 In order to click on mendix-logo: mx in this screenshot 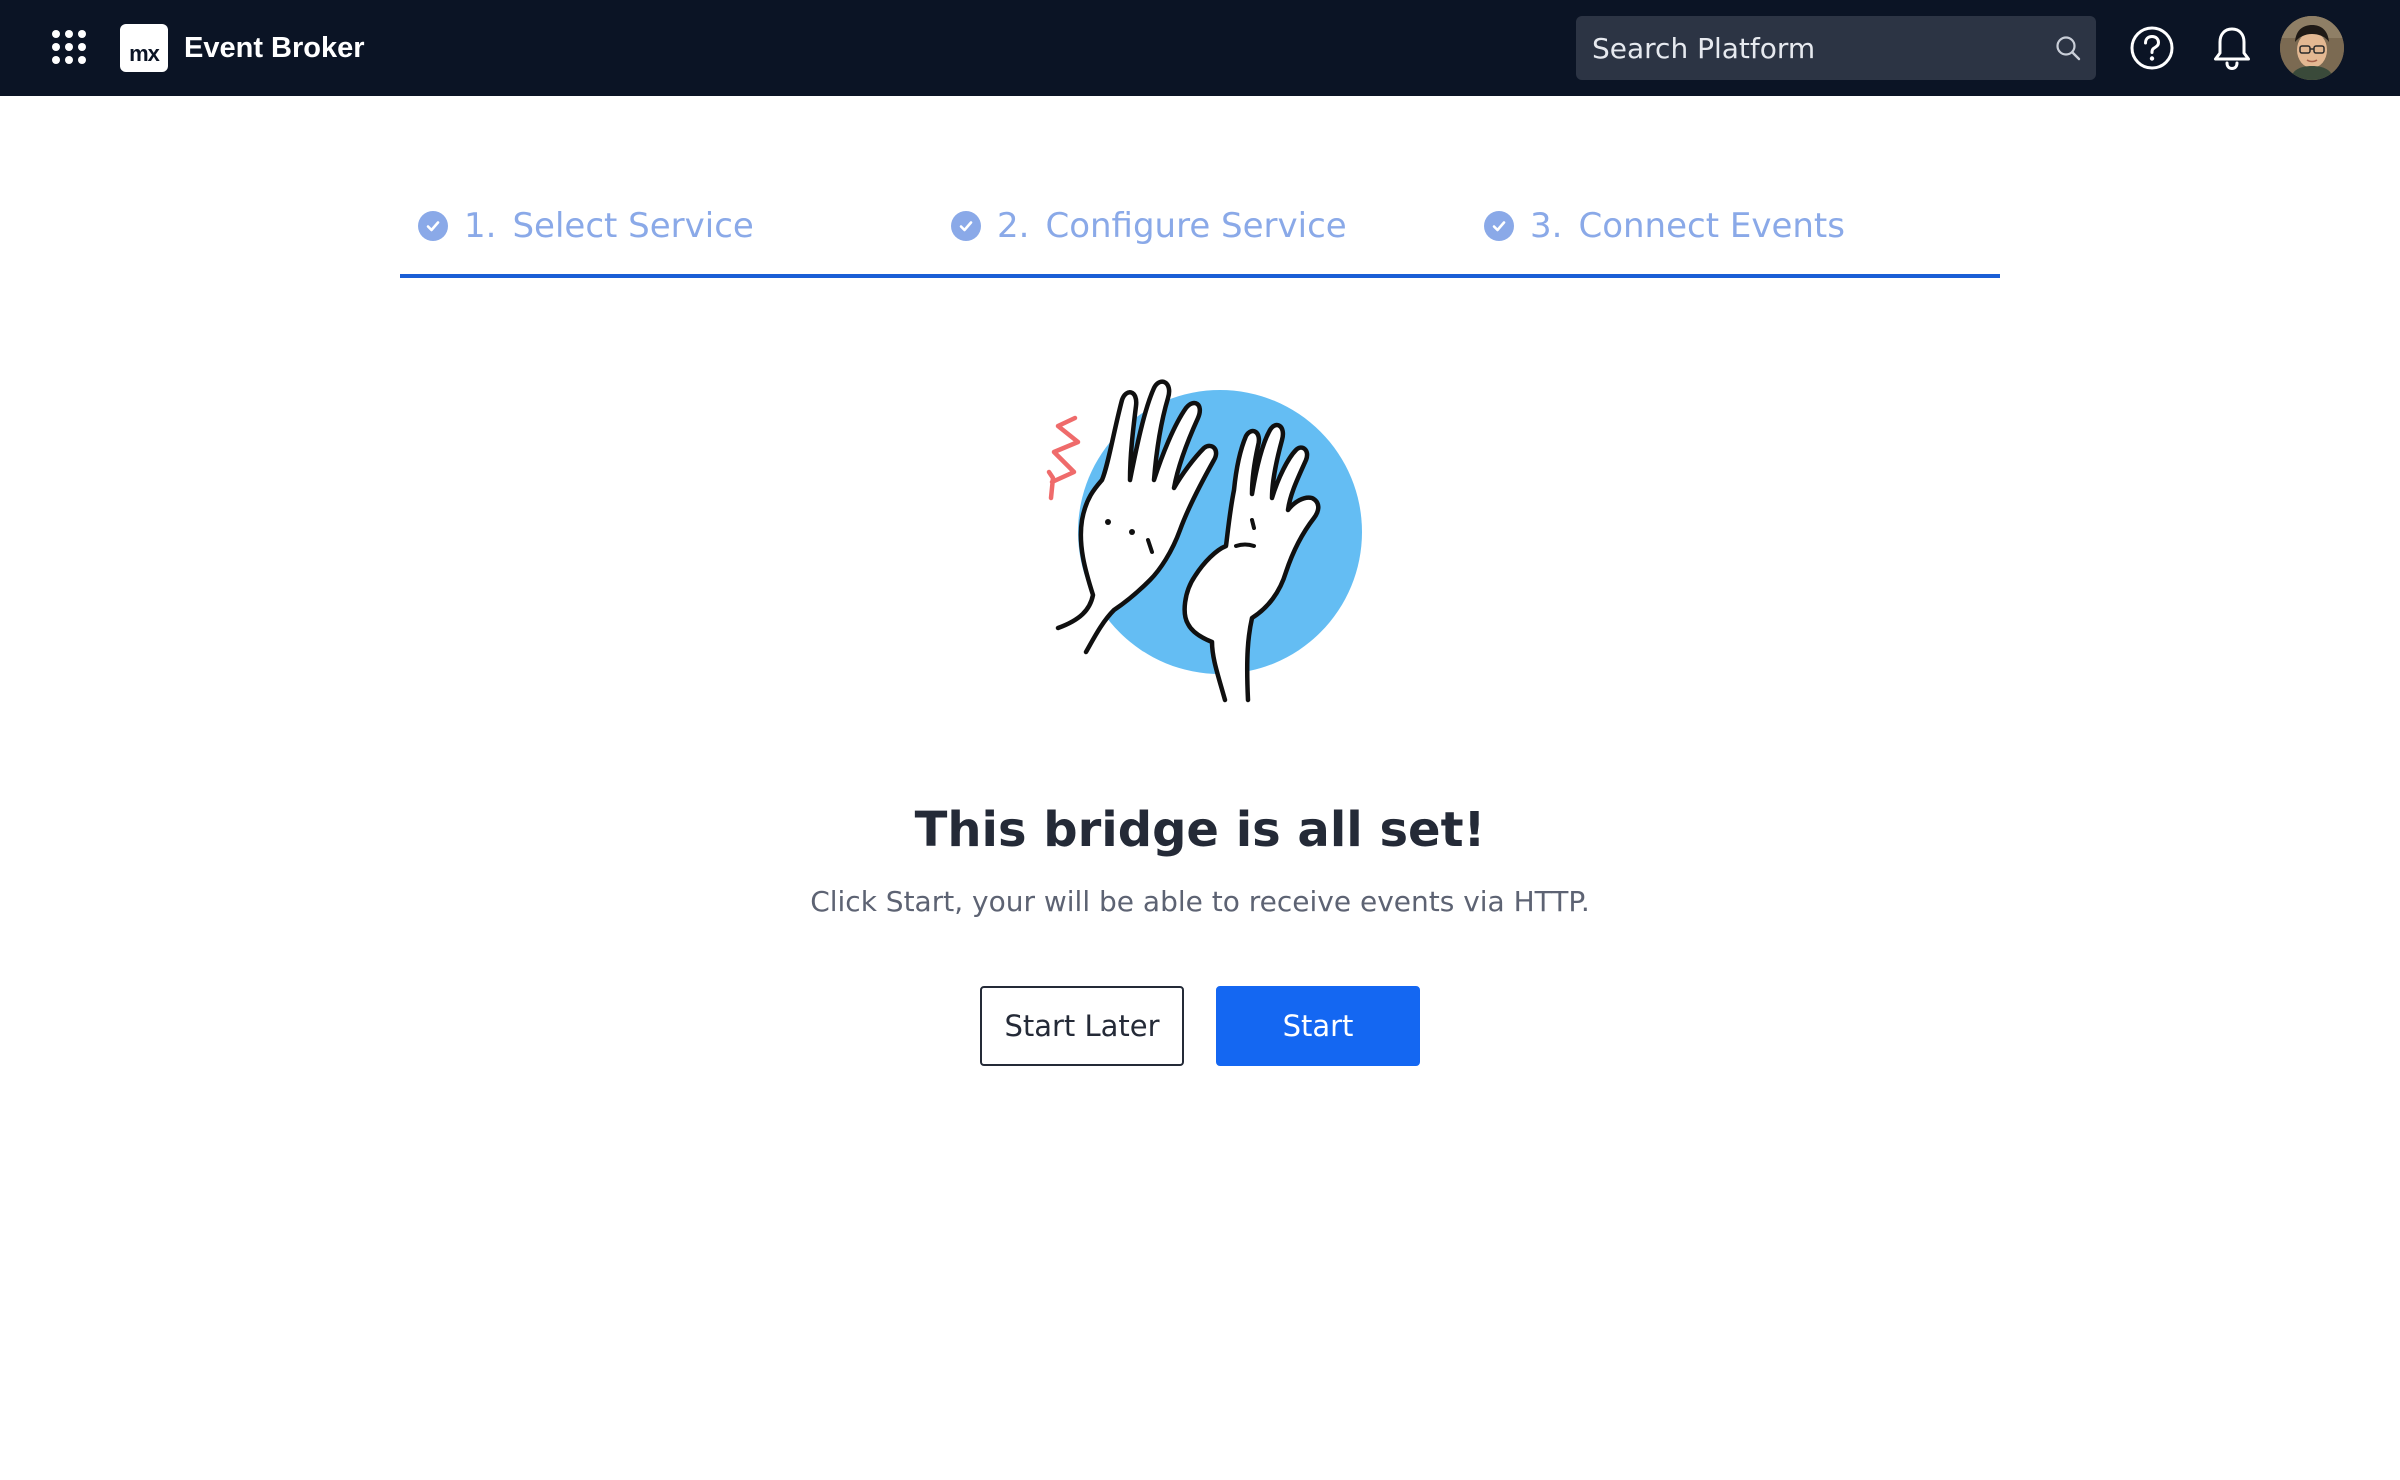, I will do `click(144, 48)`.